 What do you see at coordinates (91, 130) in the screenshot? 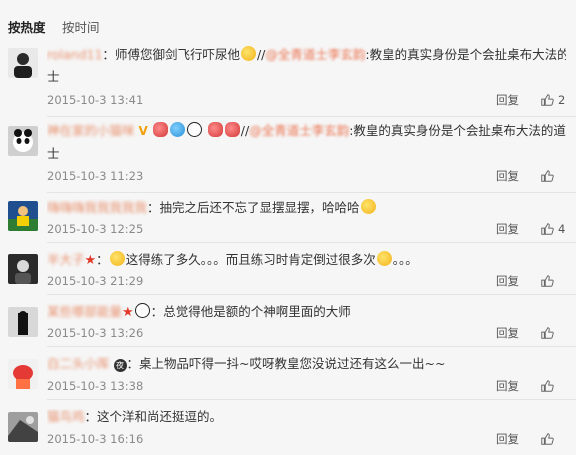
I see `comment-username: 神在家的小猫咪` at bounding box center [91, 130].